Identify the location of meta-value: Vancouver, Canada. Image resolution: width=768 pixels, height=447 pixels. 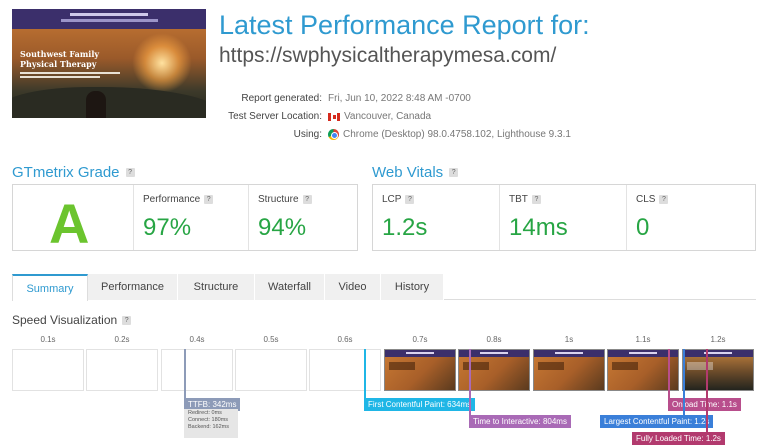
(388, 116).